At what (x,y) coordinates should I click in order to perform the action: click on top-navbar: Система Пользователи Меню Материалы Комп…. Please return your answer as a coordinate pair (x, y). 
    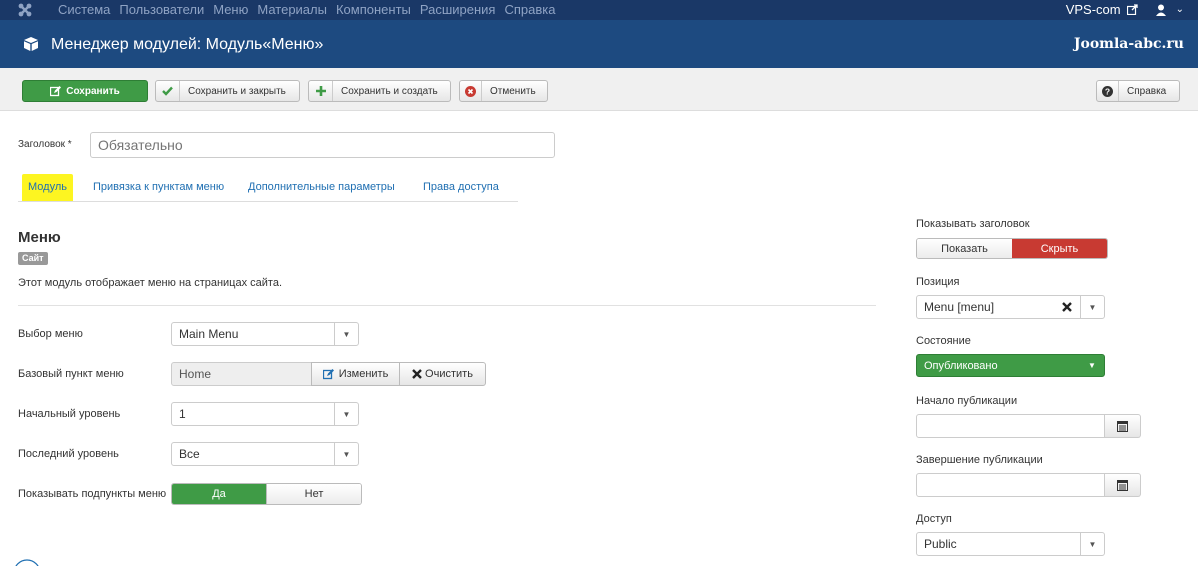
    Looking at the image, I should click on (599, 10).